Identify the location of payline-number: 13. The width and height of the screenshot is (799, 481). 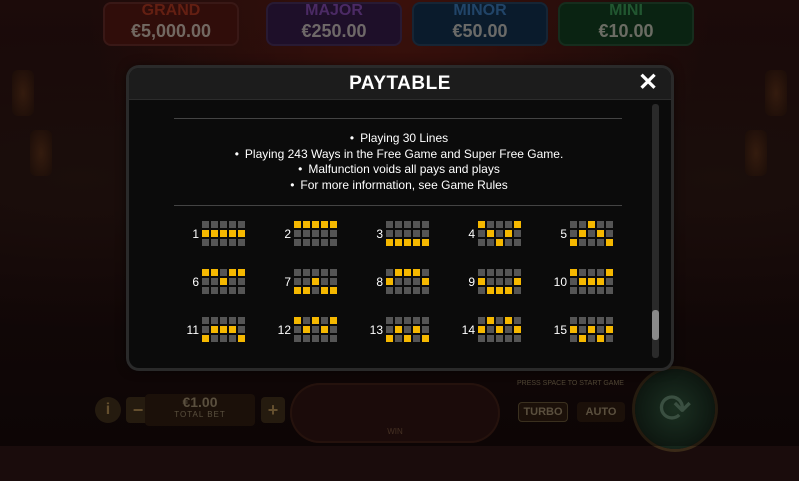
(376, 330).